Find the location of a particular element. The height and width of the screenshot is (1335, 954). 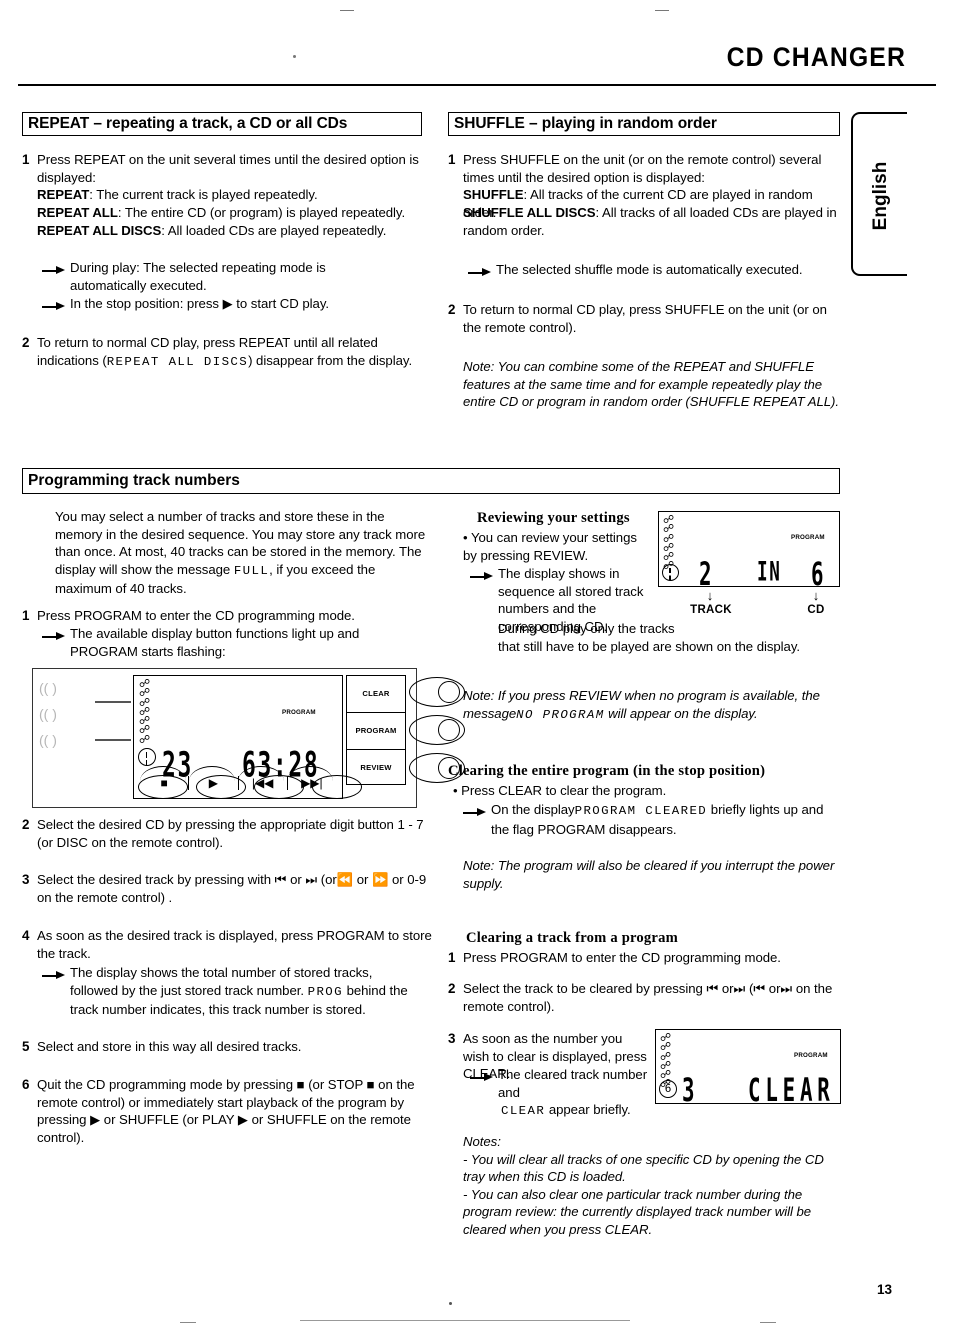

clearing-track-step-2-number: 2 is located at coordinates (452, 988).